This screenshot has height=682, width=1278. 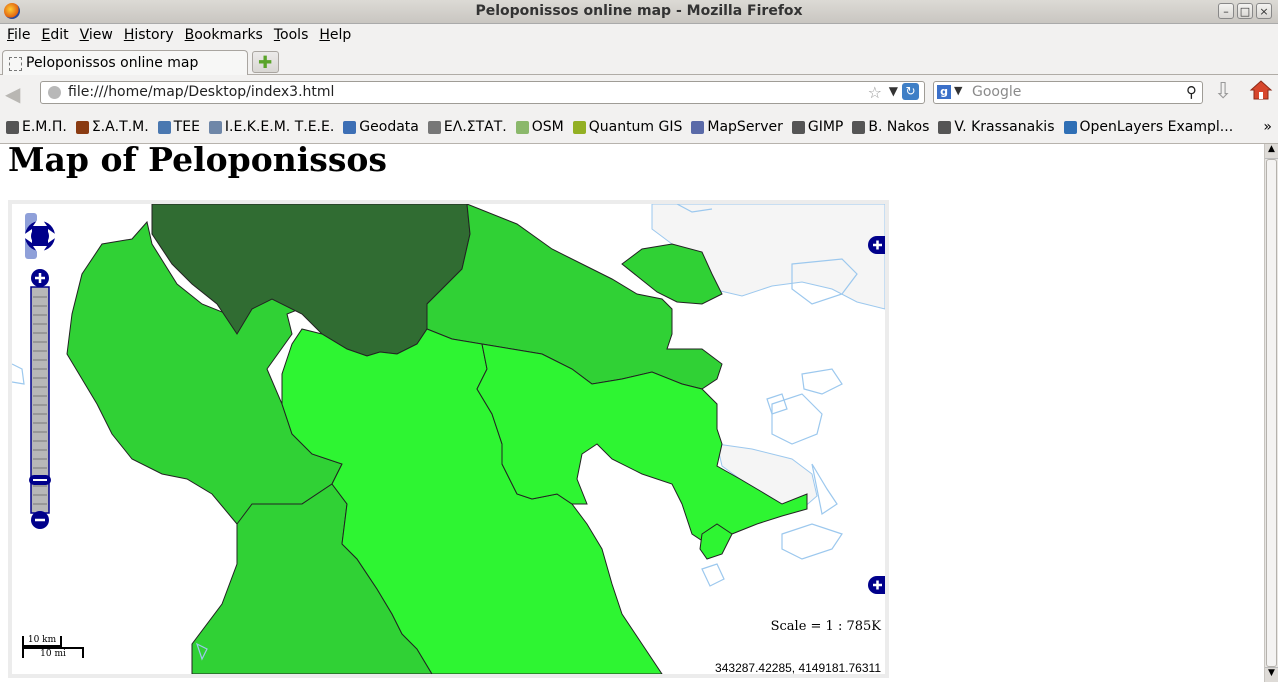 What do you see at coordinates (877, 245) in the screenshot?
I see `layer-switcher-button` at bounding box center [877, 245].